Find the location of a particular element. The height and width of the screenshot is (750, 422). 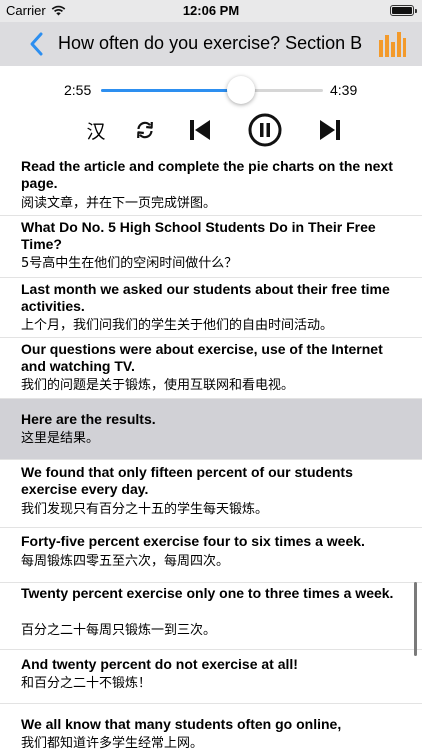

sentence-chinese: 我们都知道许多学生经常上网。 is located at coordinates (112, 743).